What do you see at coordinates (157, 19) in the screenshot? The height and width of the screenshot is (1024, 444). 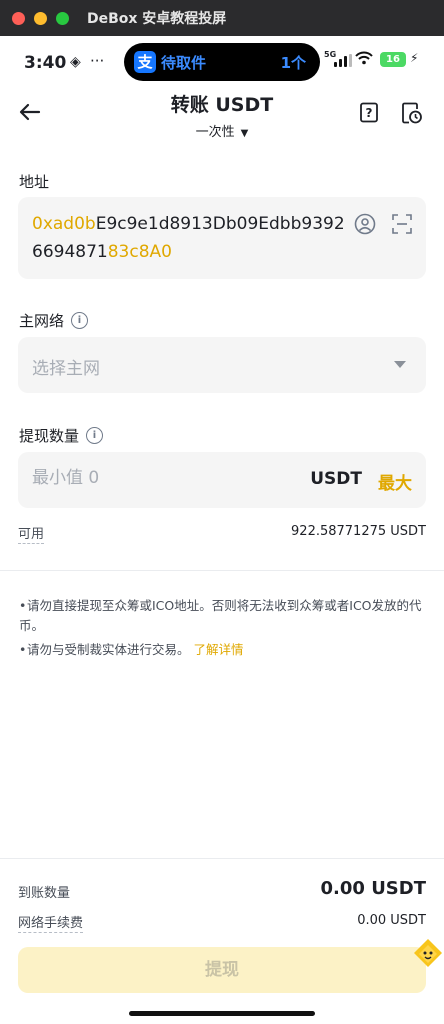 I see `window-title: DeBox 安卓教程投屏` at bounding box center [157, 19].